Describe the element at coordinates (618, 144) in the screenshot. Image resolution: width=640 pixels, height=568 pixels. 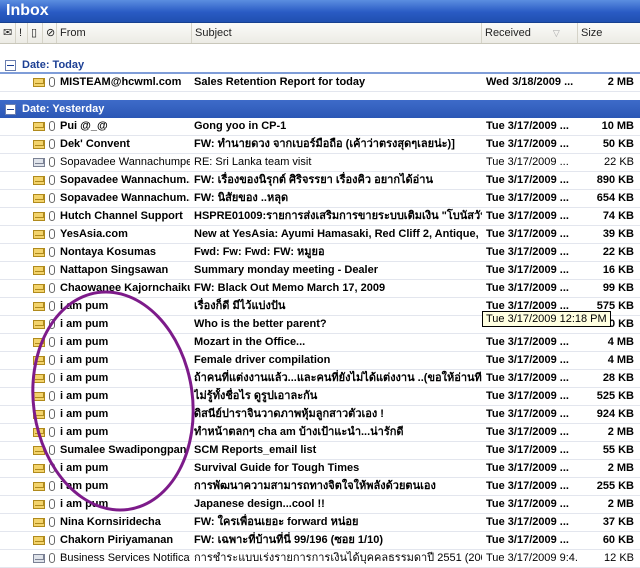
I see `message-size: 50 KB` at that location.